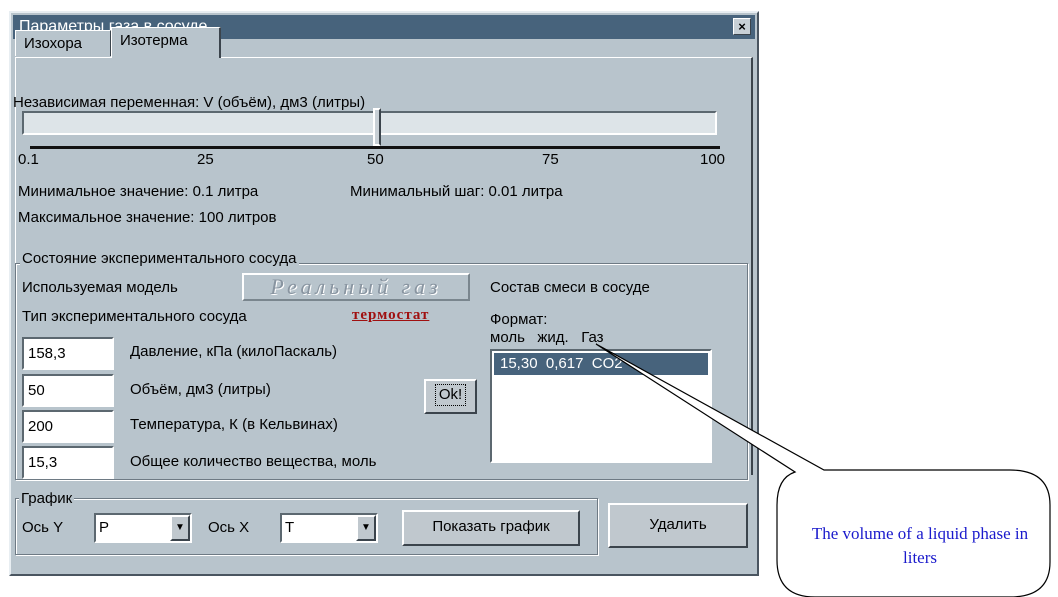 This screenshot has width=1058, height=597. I want to click on tab-isotherm: Изотерма, so click(166, 42).